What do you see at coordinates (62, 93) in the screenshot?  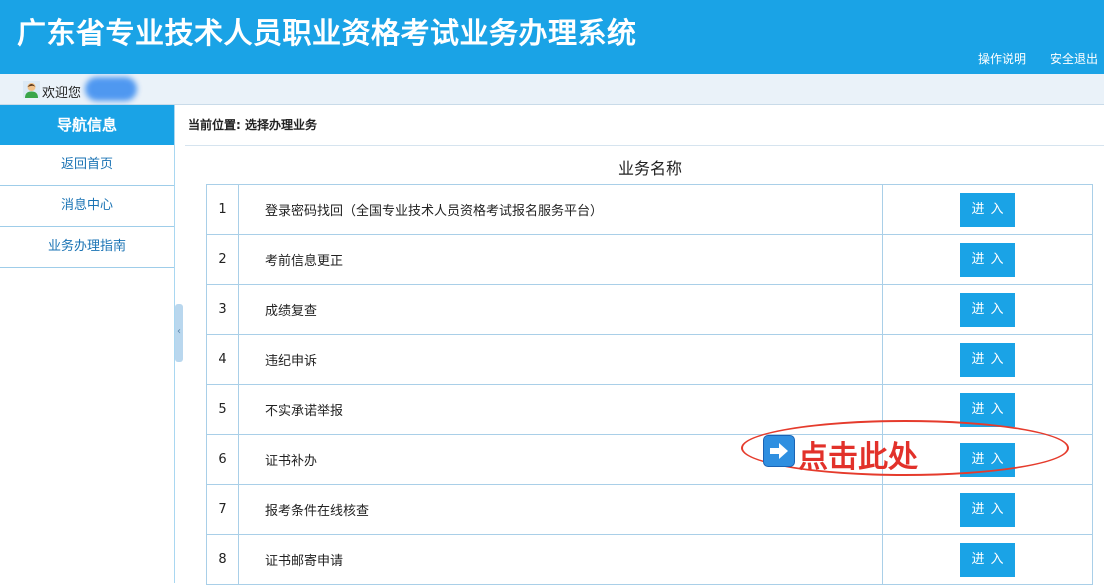 I see `welcome-text: 欢迎您` at bounding box center [62, 93].